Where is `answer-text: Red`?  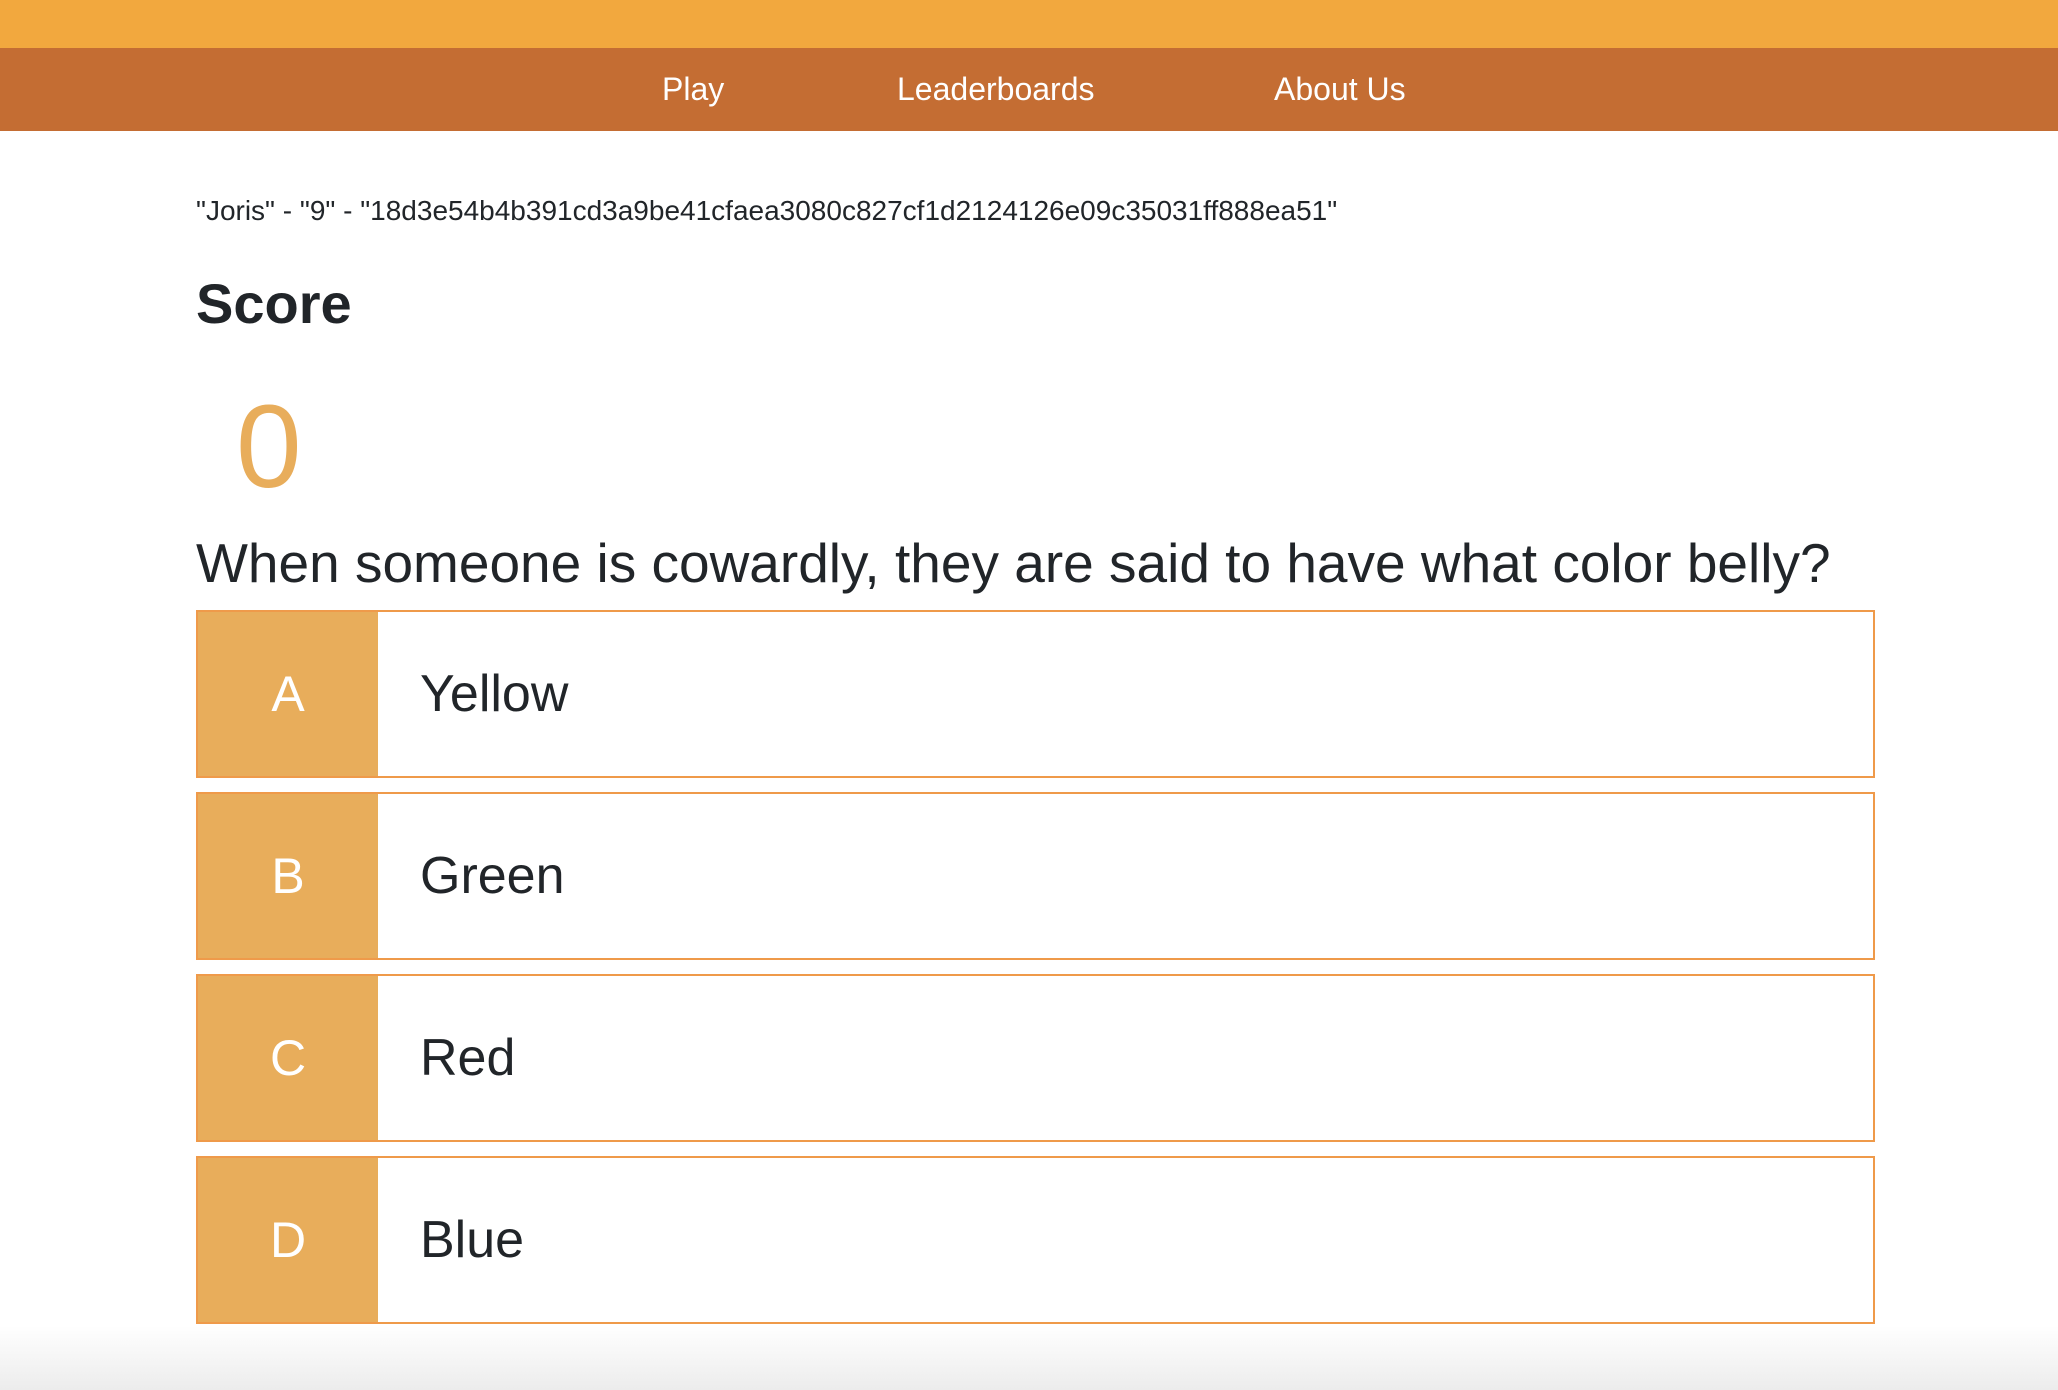
answer-text: Red is located at coordinates (468, 1058).